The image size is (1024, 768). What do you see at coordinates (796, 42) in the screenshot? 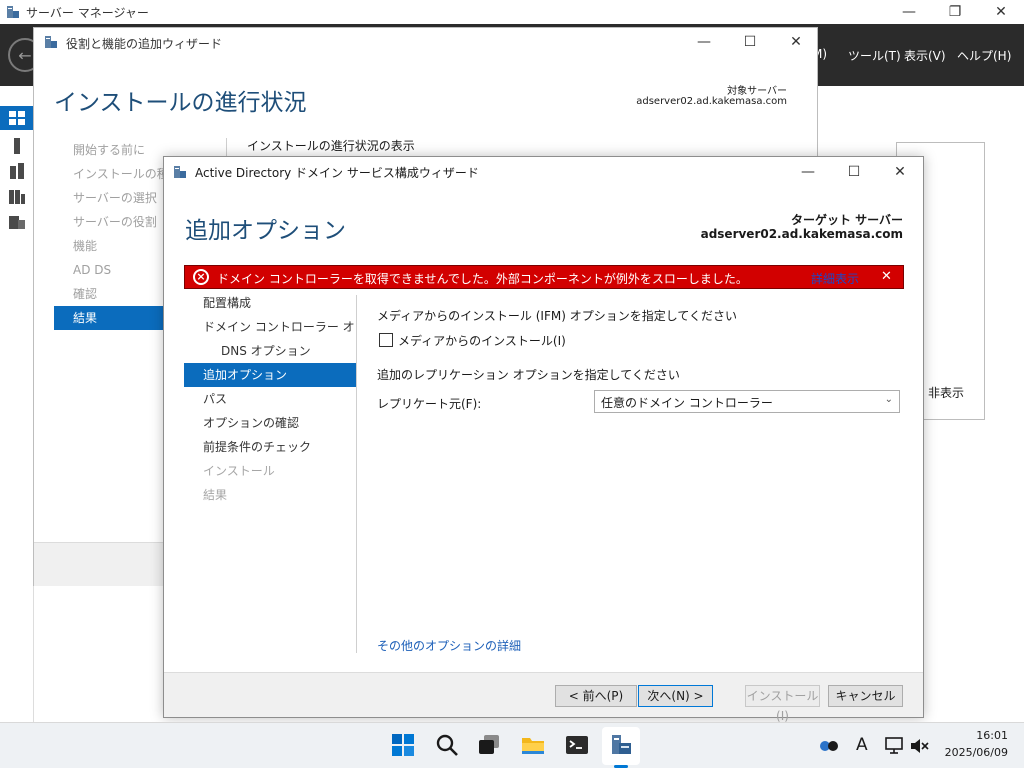
I see `w1-close-button: ✕` at bounding box center [796, 42].